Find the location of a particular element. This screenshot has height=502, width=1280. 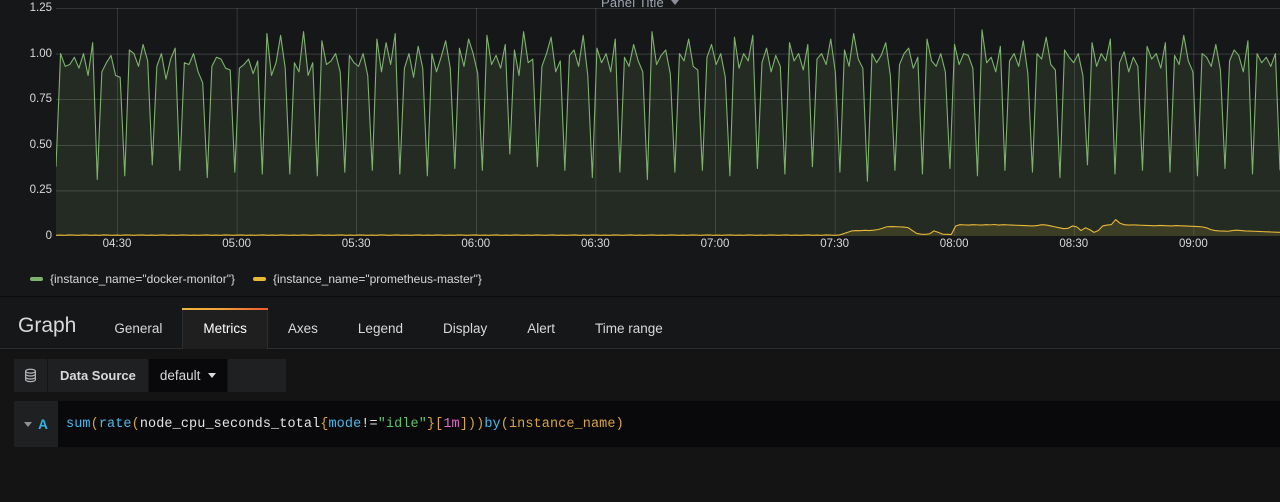

query-token: "idle" is located at coordinates (402, 424).